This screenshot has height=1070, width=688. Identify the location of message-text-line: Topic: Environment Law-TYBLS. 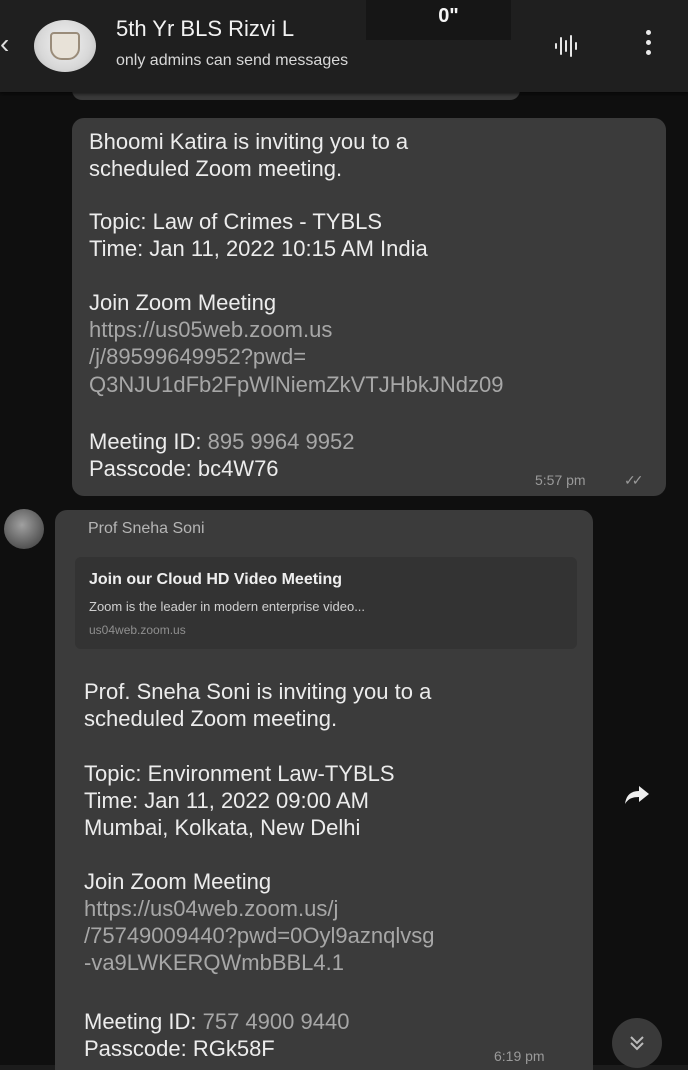
(239, 773).